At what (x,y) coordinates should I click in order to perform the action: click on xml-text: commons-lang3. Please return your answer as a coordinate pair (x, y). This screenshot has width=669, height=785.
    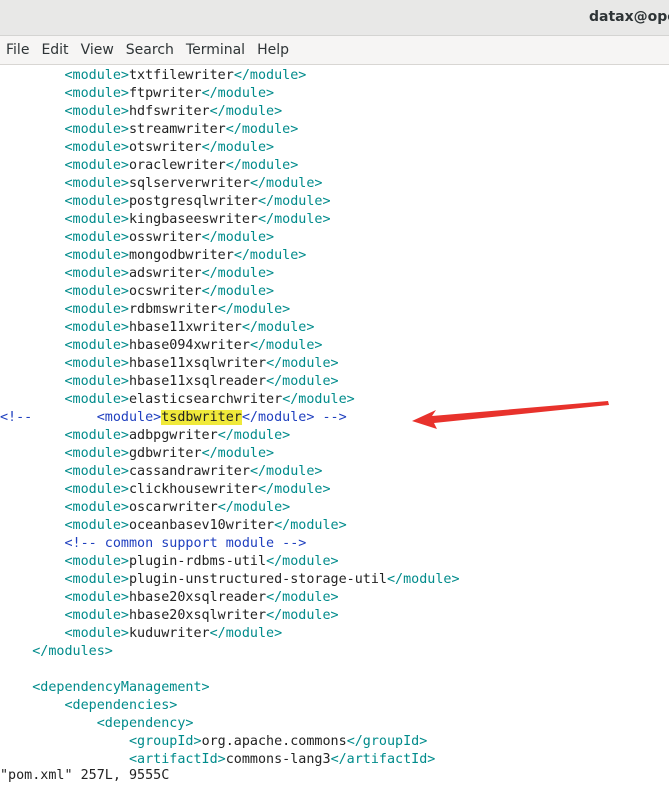
    Looking at the image, I should click on (278, 759).